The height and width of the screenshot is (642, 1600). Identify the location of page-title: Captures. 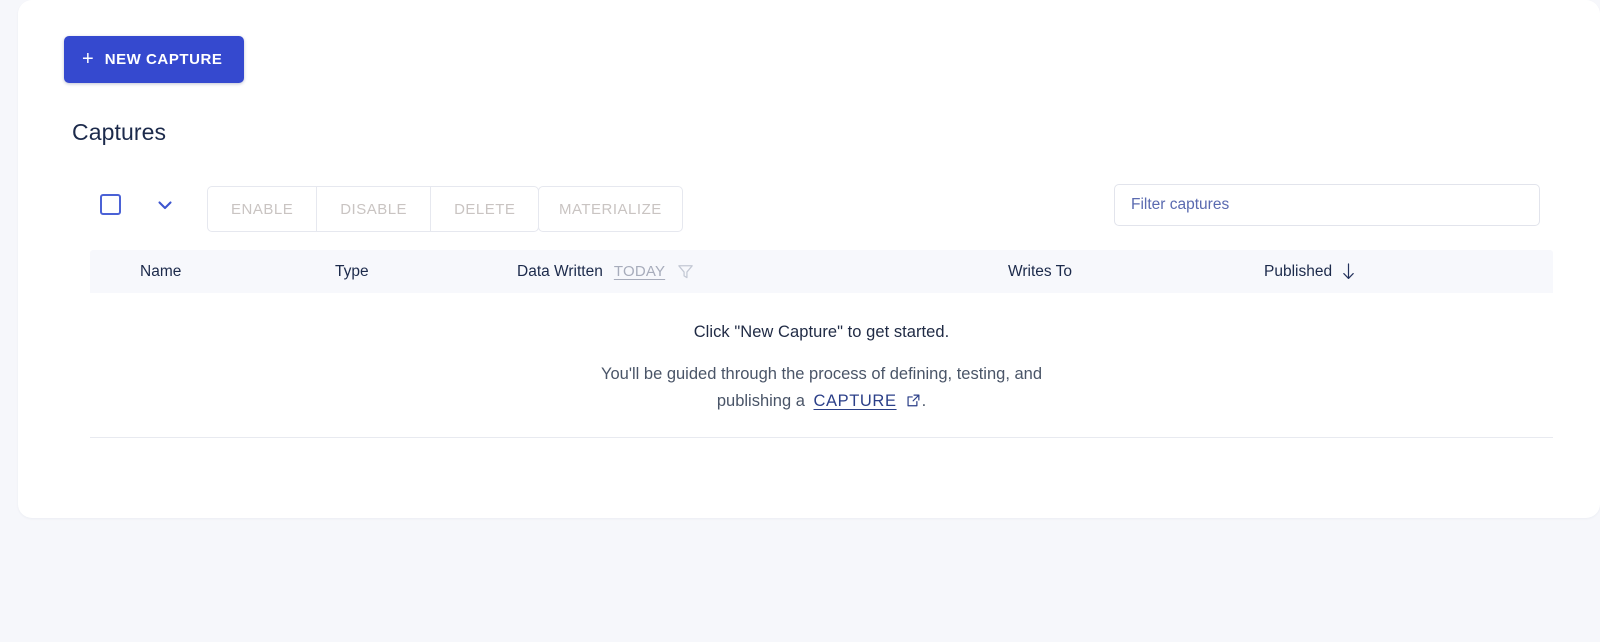
(119, 132).